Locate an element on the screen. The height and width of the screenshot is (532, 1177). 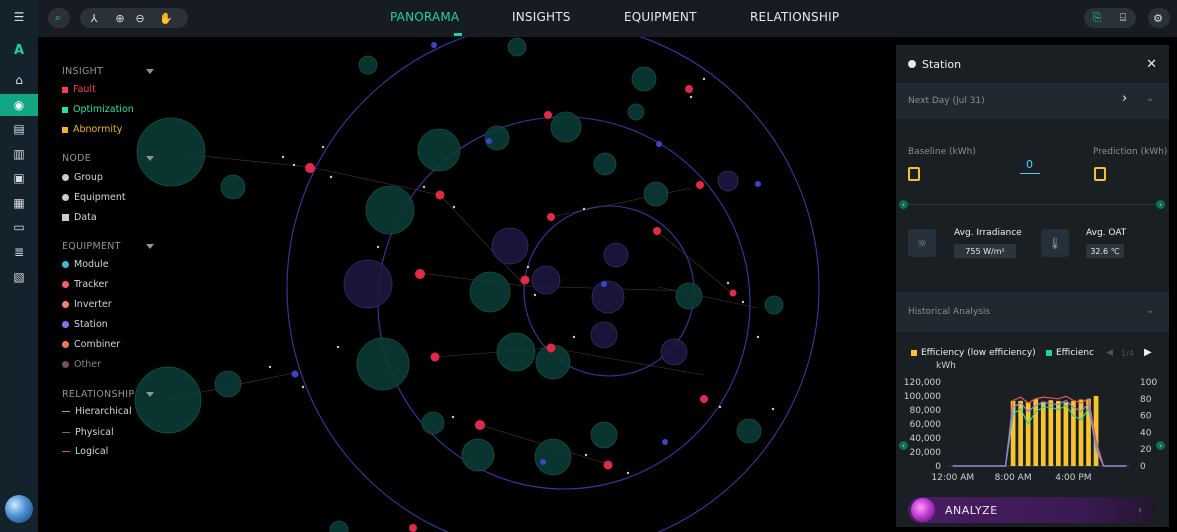
legend-item-optimization: Optimization is located at coordinates (98, 109).